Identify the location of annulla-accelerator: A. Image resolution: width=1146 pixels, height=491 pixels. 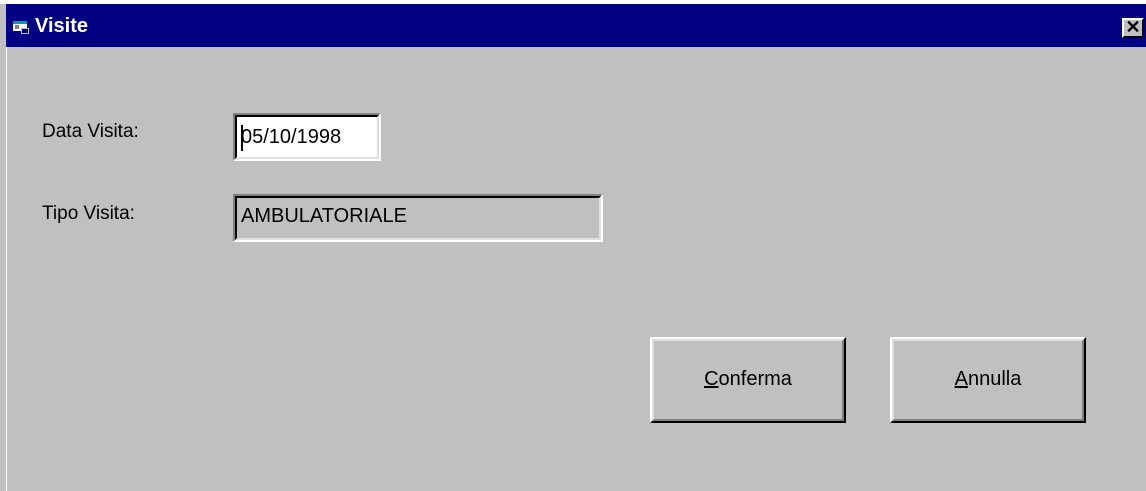
(961, 379).